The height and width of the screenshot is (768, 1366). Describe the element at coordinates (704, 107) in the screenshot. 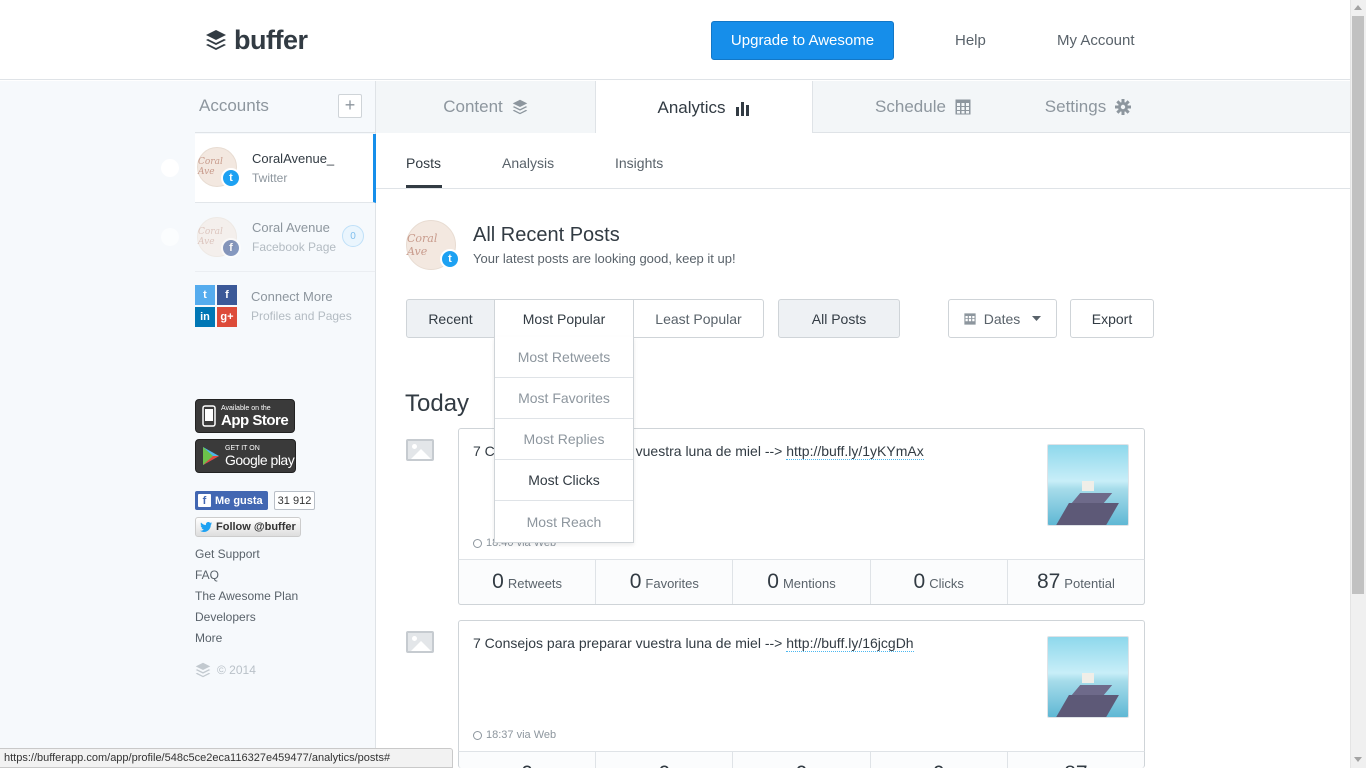

I see `tab-analytics: Analytics` at that location.